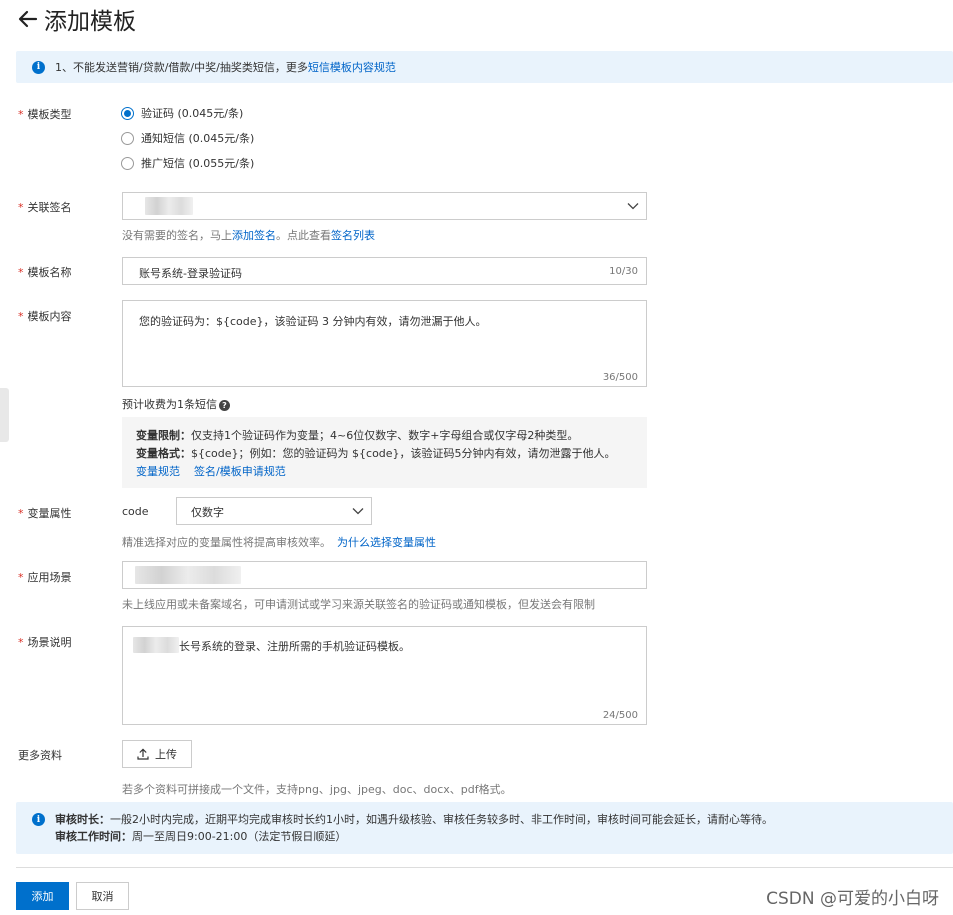 This screenshot has width=953, height=915. I want to click on watermark: CSDN @可爱的小白呀, so click(852, 899).